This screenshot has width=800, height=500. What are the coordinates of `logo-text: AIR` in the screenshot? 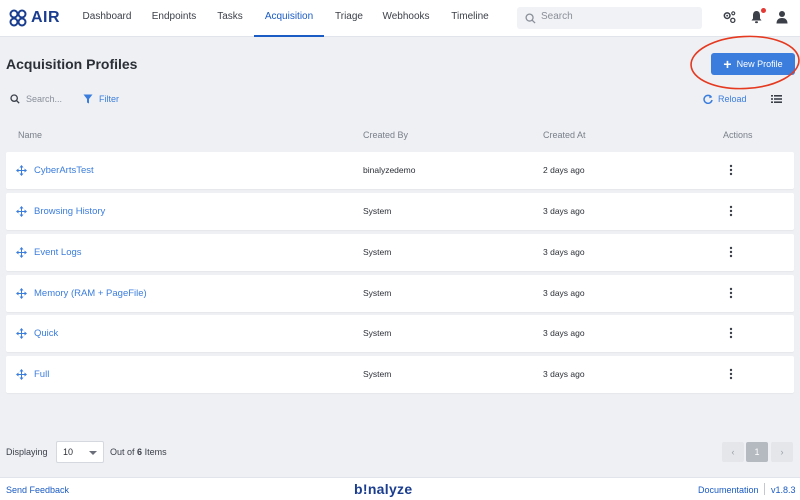 It's located at (46, 17).